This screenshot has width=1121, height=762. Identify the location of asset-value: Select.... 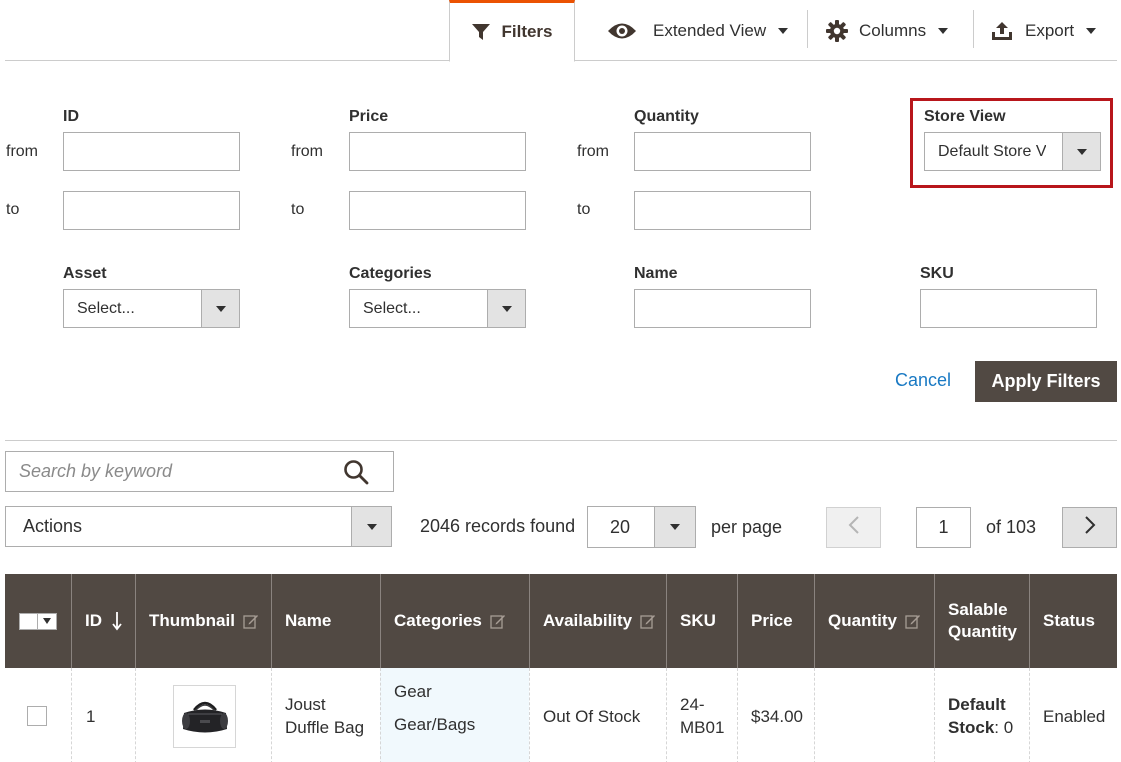
(106, 308).